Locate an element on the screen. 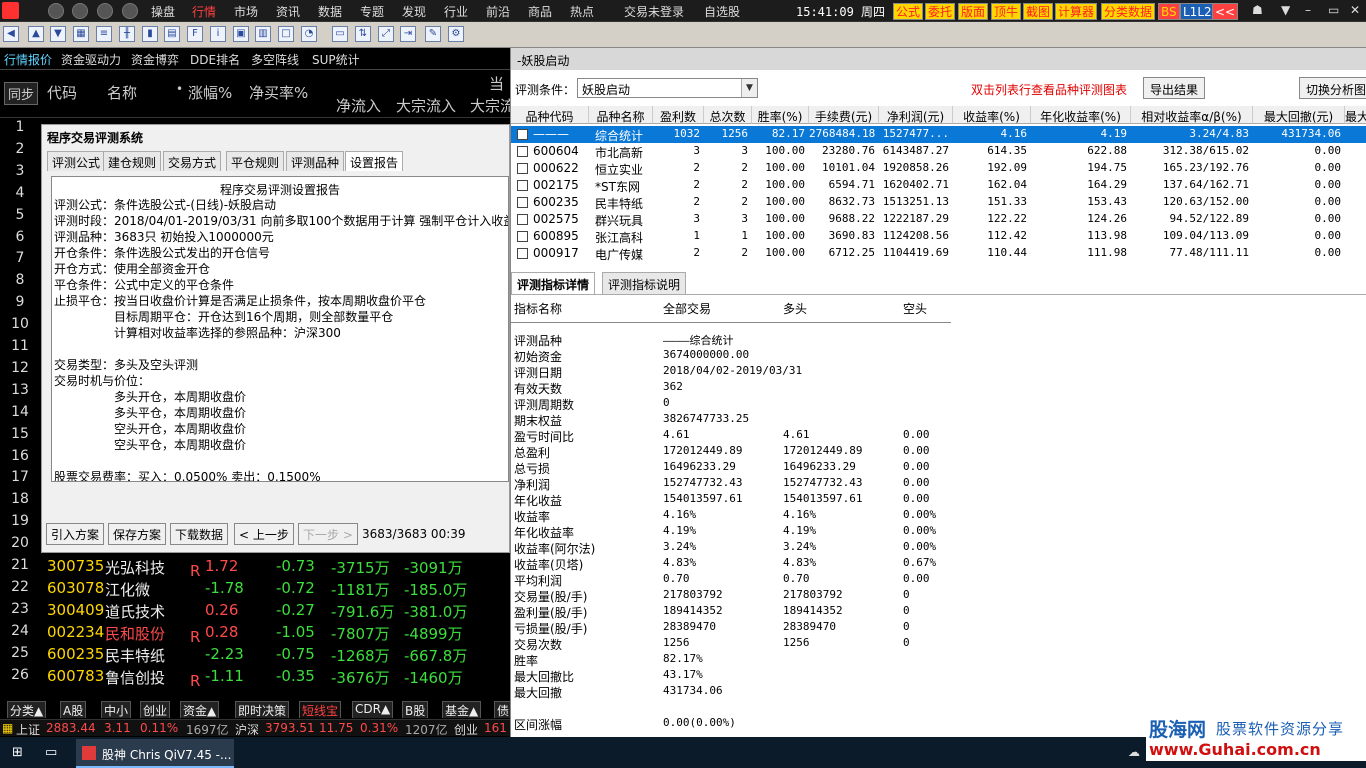  menu-item: 市场 is located at coordinates (246, 11).